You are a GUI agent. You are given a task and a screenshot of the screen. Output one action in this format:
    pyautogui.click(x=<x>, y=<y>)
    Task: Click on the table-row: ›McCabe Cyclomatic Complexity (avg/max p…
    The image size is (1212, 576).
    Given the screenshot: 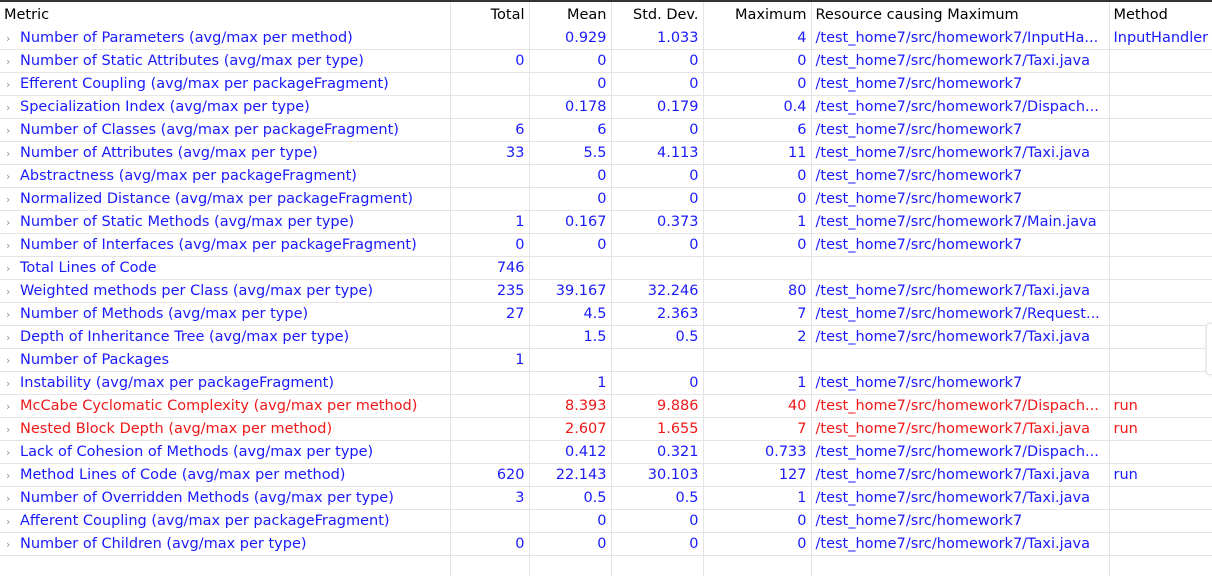 What is the action you would take?
    pyautogui.click(x=606, y=406)
    